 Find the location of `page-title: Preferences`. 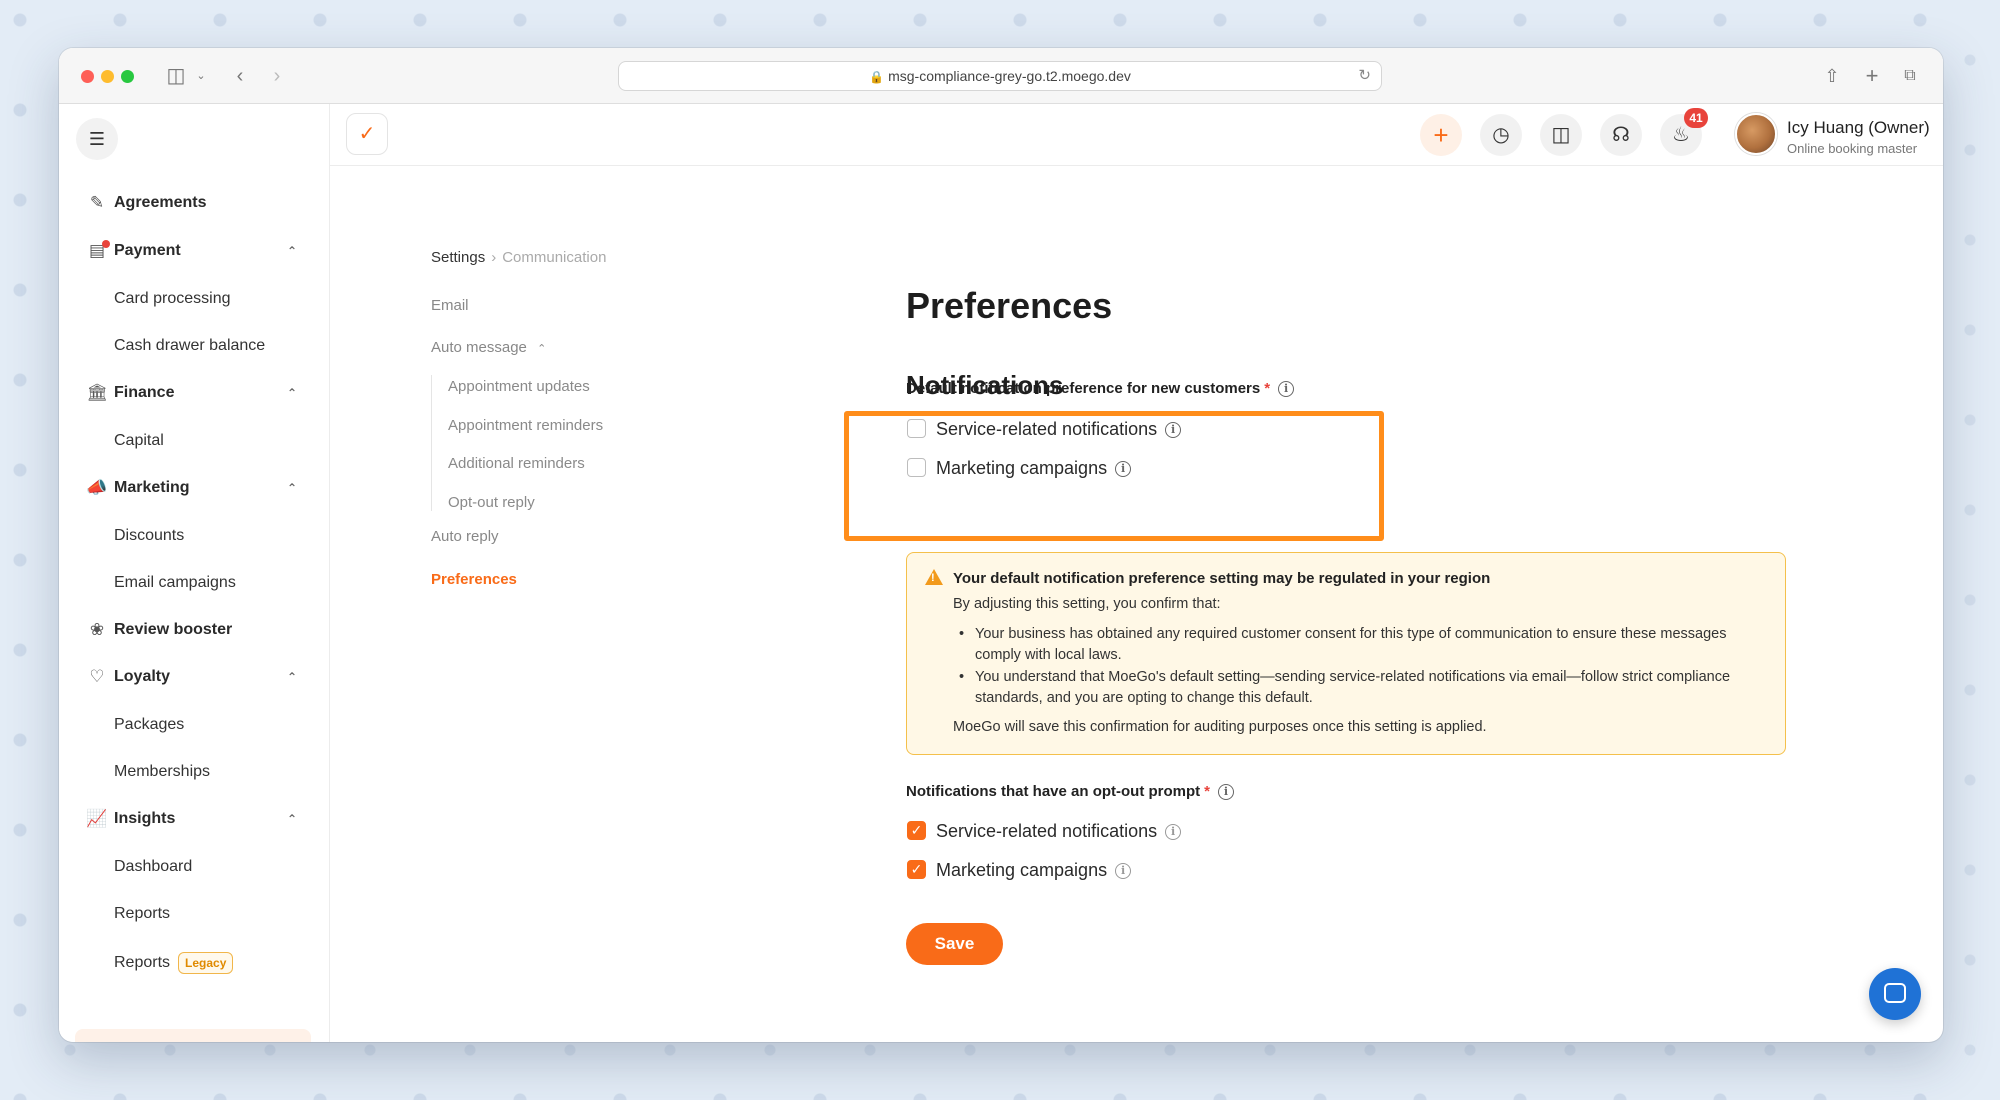

page-title: Preferences is located at coordinates (1009, 305).